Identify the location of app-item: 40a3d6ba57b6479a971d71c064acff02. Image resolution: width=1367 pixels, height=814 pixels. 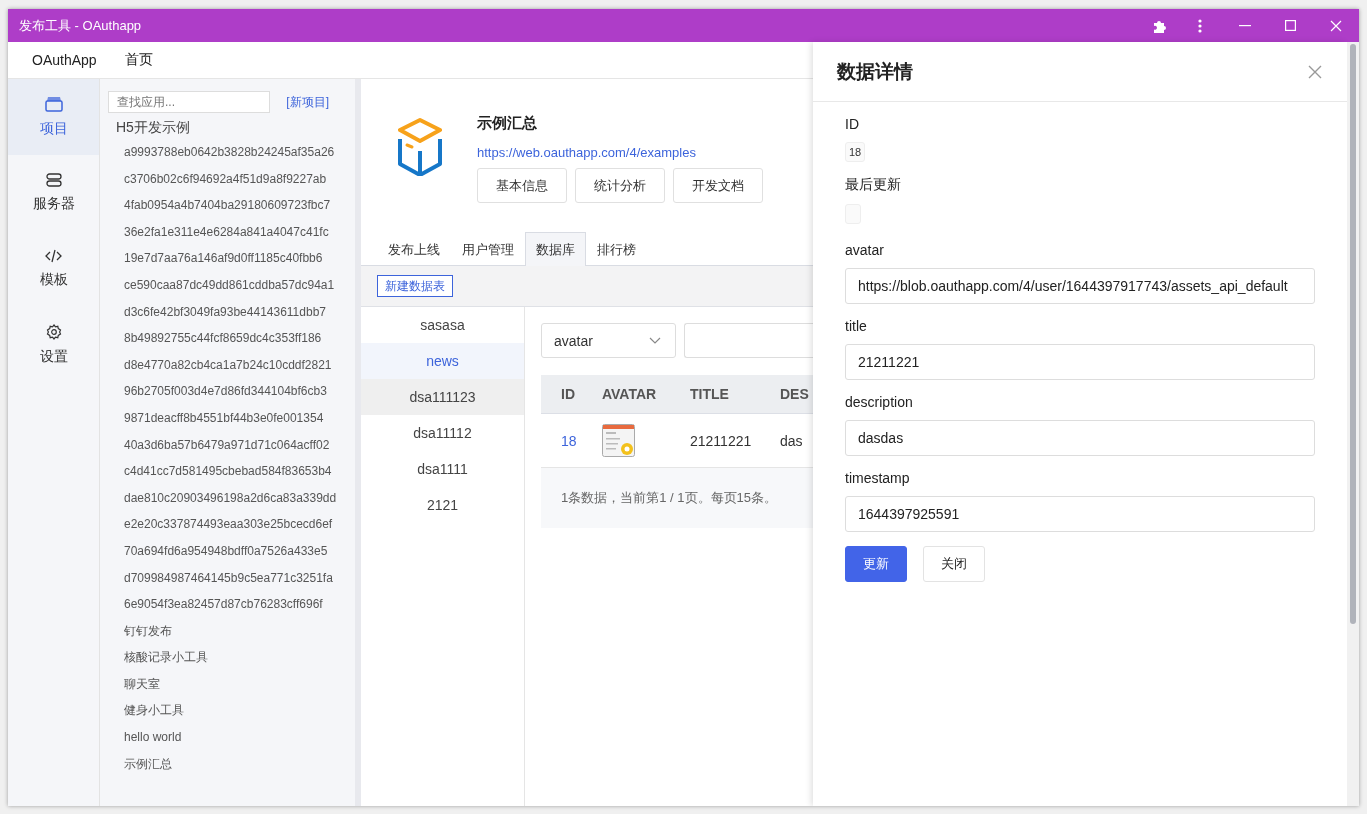
(231, 445).